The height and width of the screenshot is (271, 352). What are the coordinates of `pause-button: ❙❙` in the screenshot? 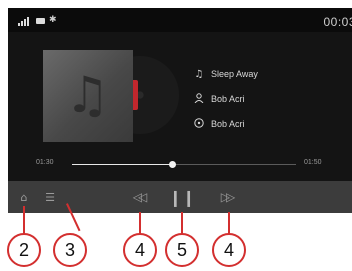 It's located at (182, 197).